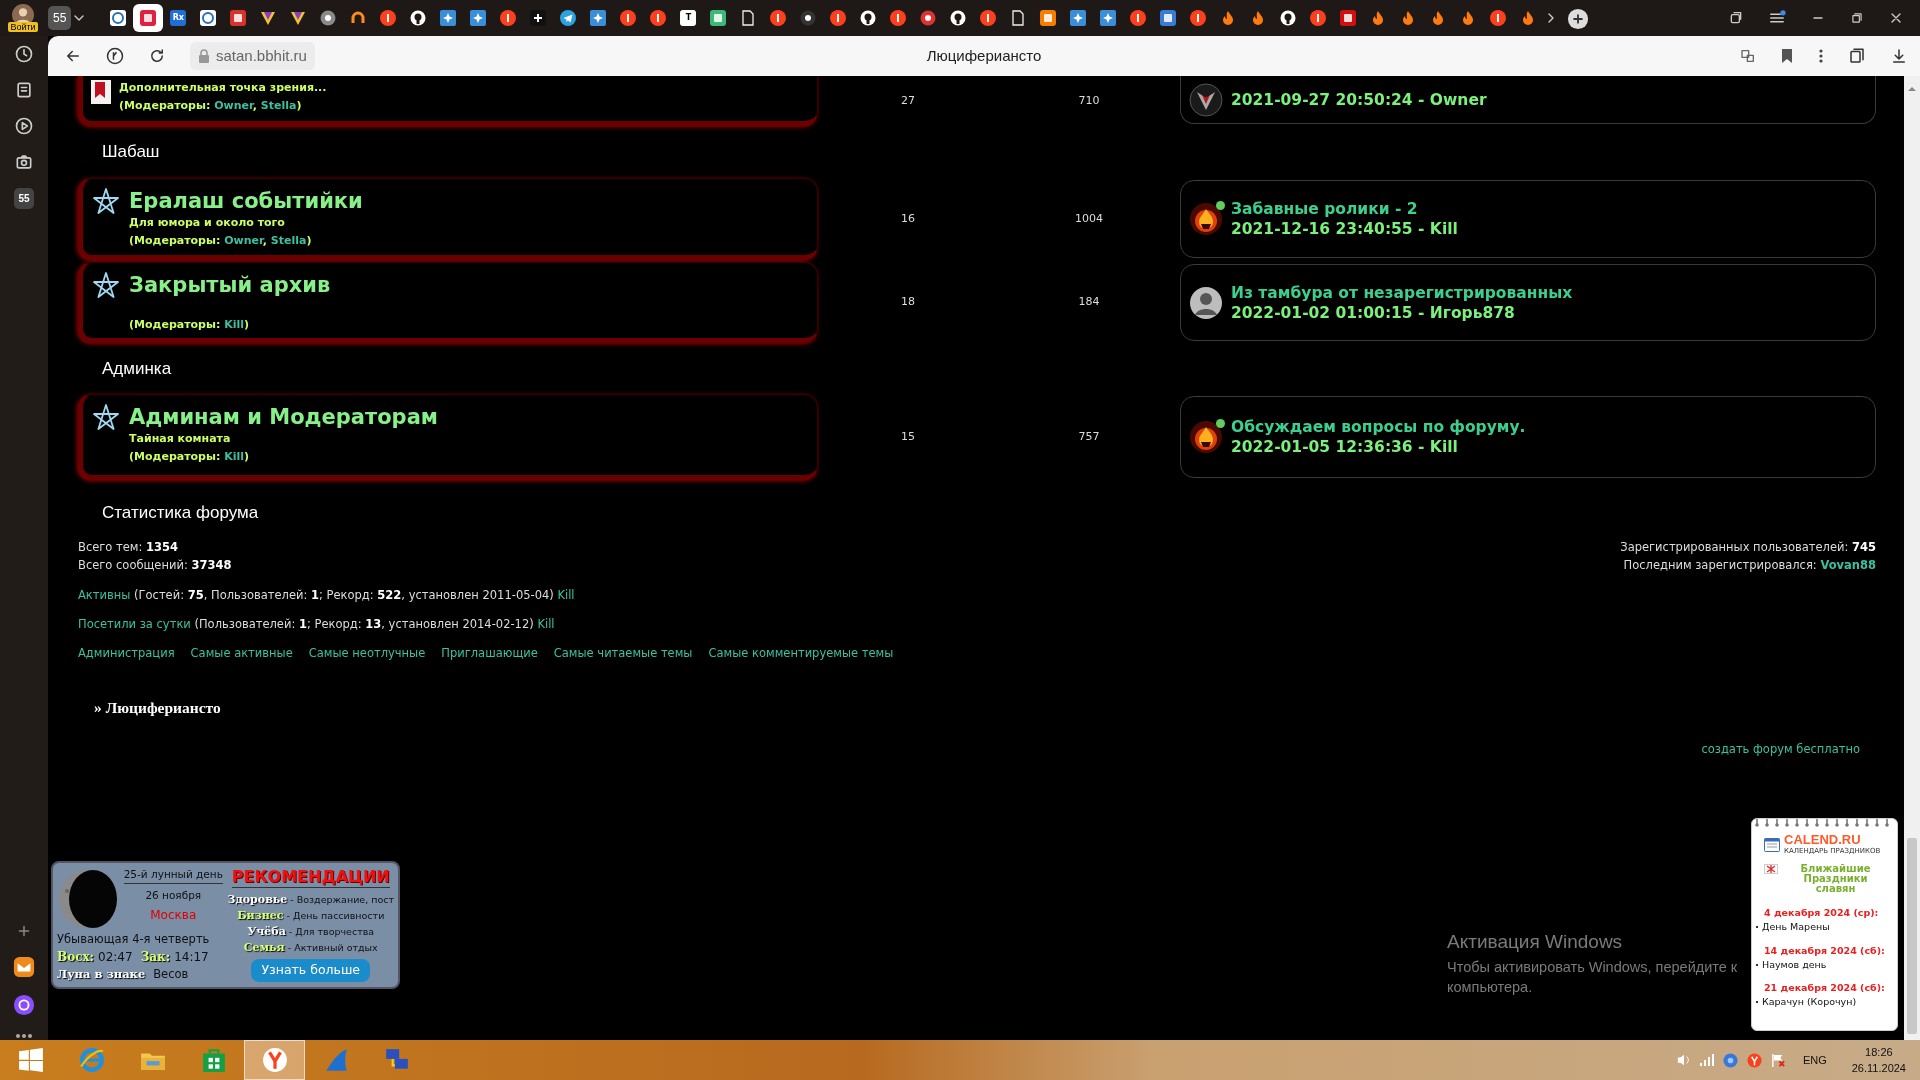 The width and height of the screenshot is (1920, 1080). I want to click on breadcrumb-text: » Люцифериансто, so click(977, 708).